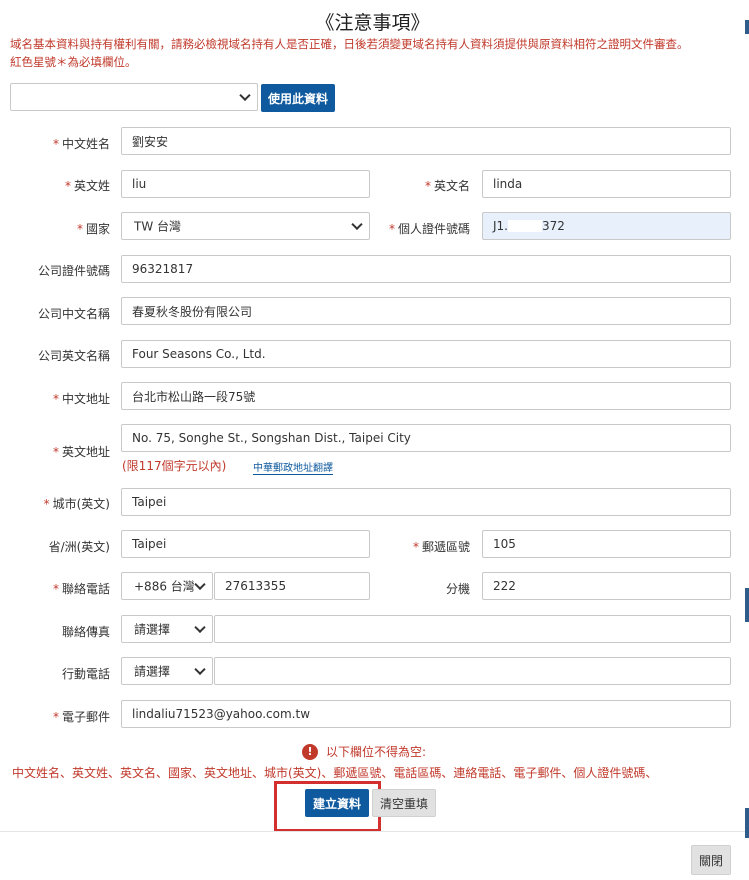 This screenshot has width=749, height=880. Describe the element at coordinates (79, 547) in the screenshot. I see `state-label: 省/洲(英文)` at that location.